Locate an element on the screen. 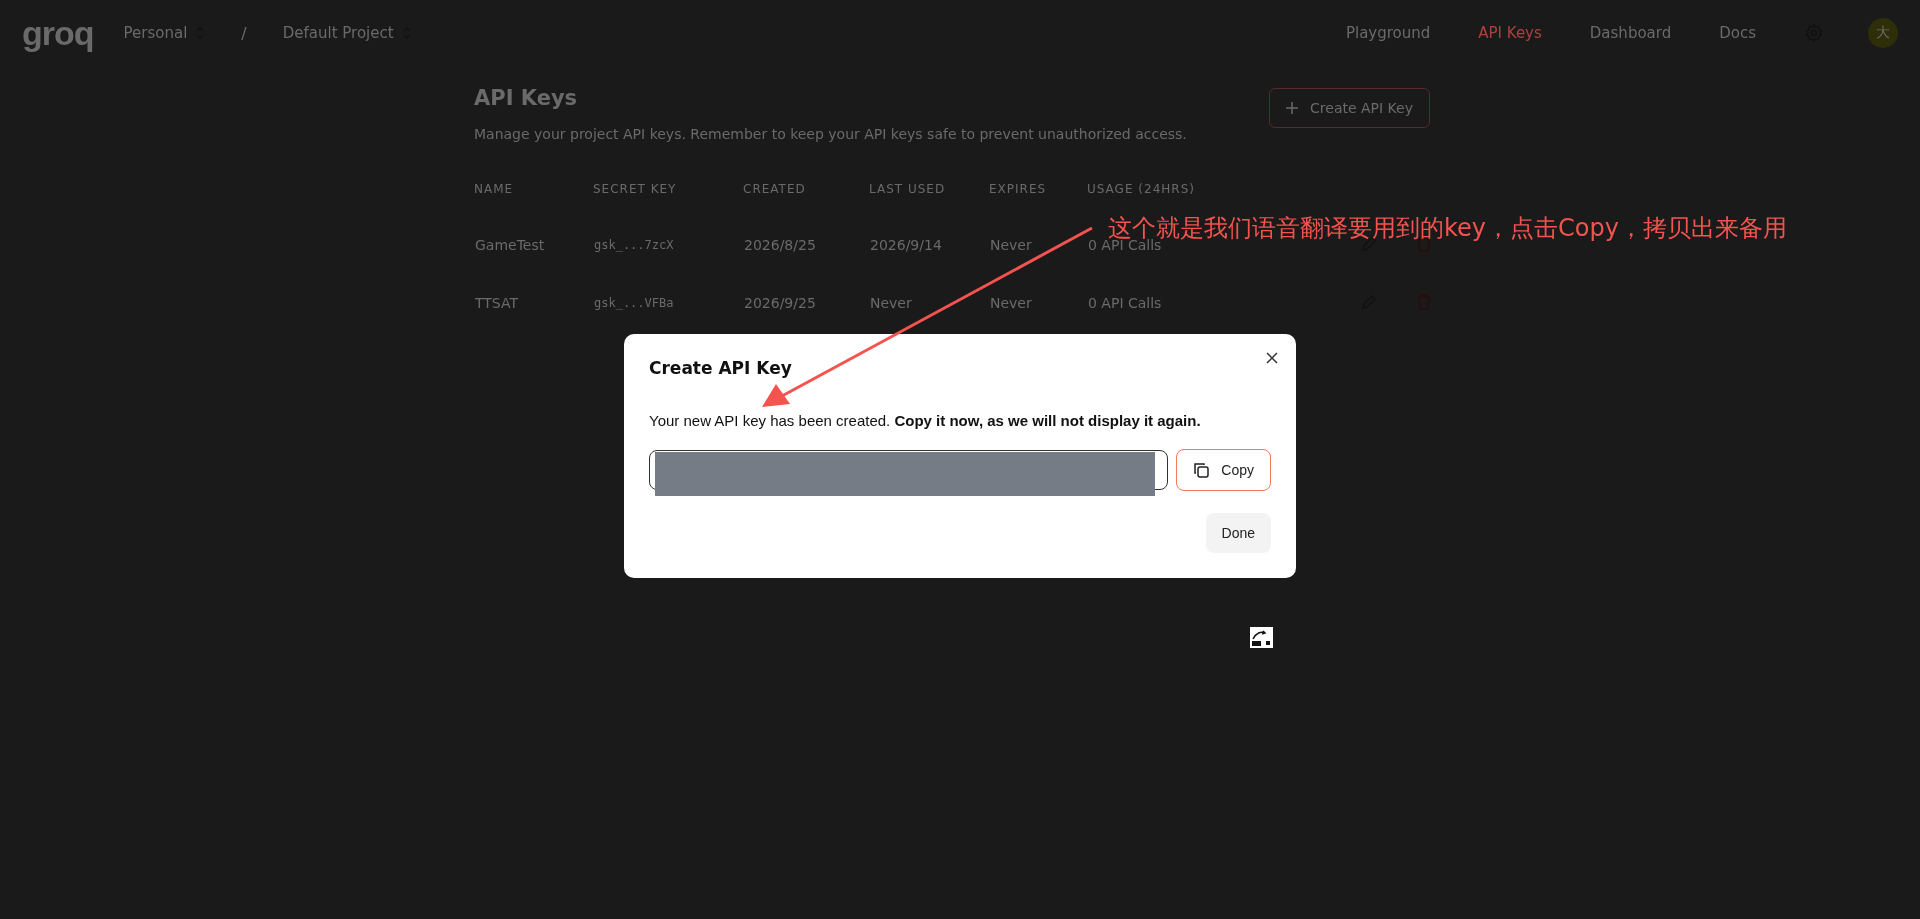 This screenshot has width=1920, height=919. create-api-key-button: Create API Key is located at coordinates (1349, 108).